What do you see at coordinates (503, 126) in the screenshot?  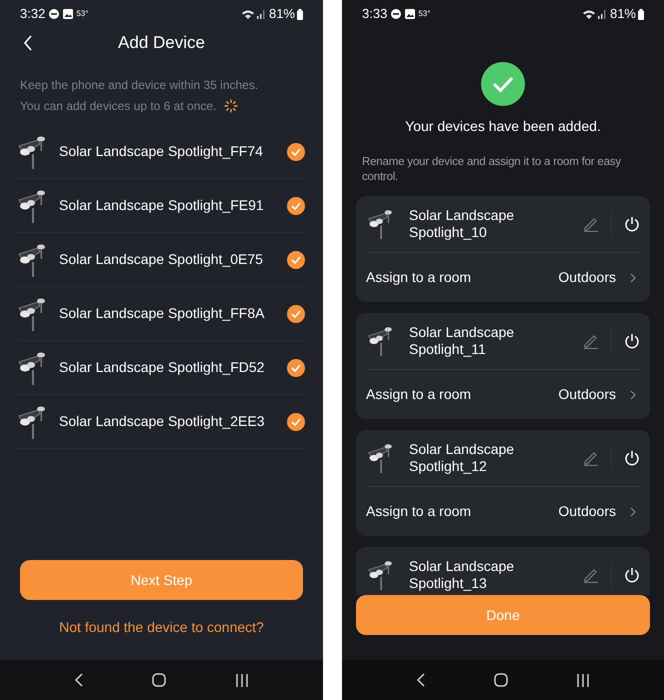 I see `success-message: Your devices have been added.` at bounding box center [503, 126].